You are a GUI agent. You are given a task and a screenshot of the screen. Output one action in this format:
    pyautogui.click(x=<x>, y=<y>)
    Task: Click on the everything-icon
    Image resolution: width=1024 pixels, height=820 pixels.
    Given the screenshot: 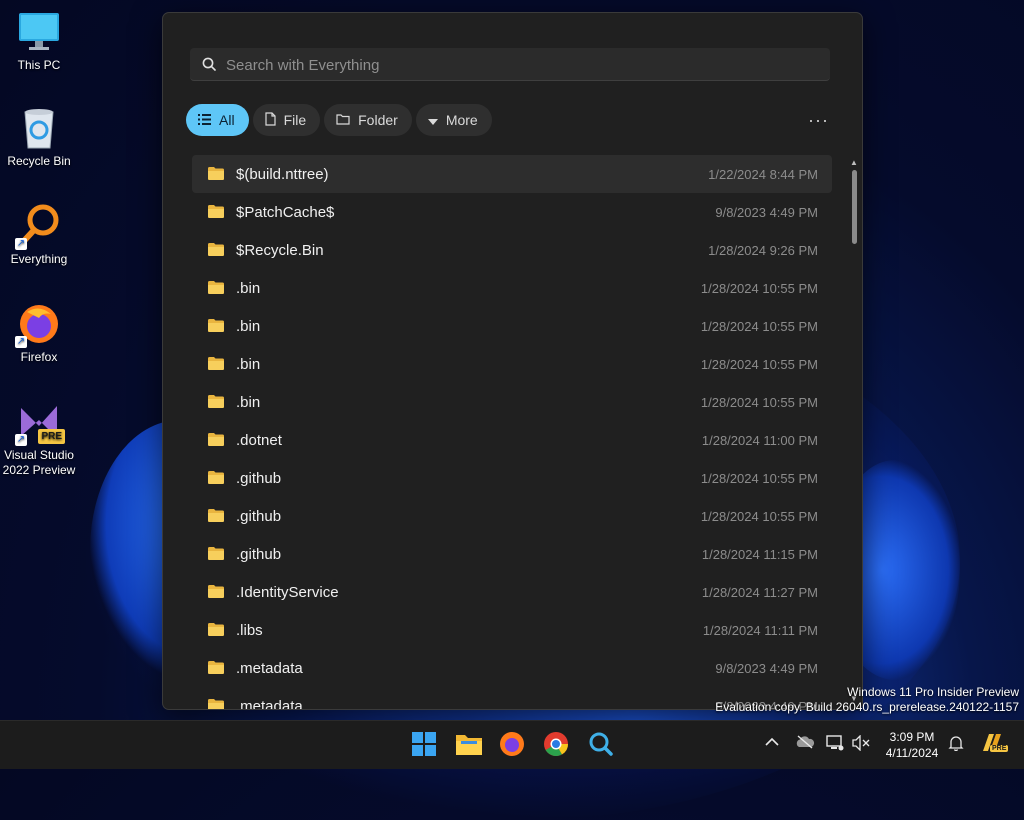 What is the action you would take?
    pyautogui.click(x=601, y=745)
    